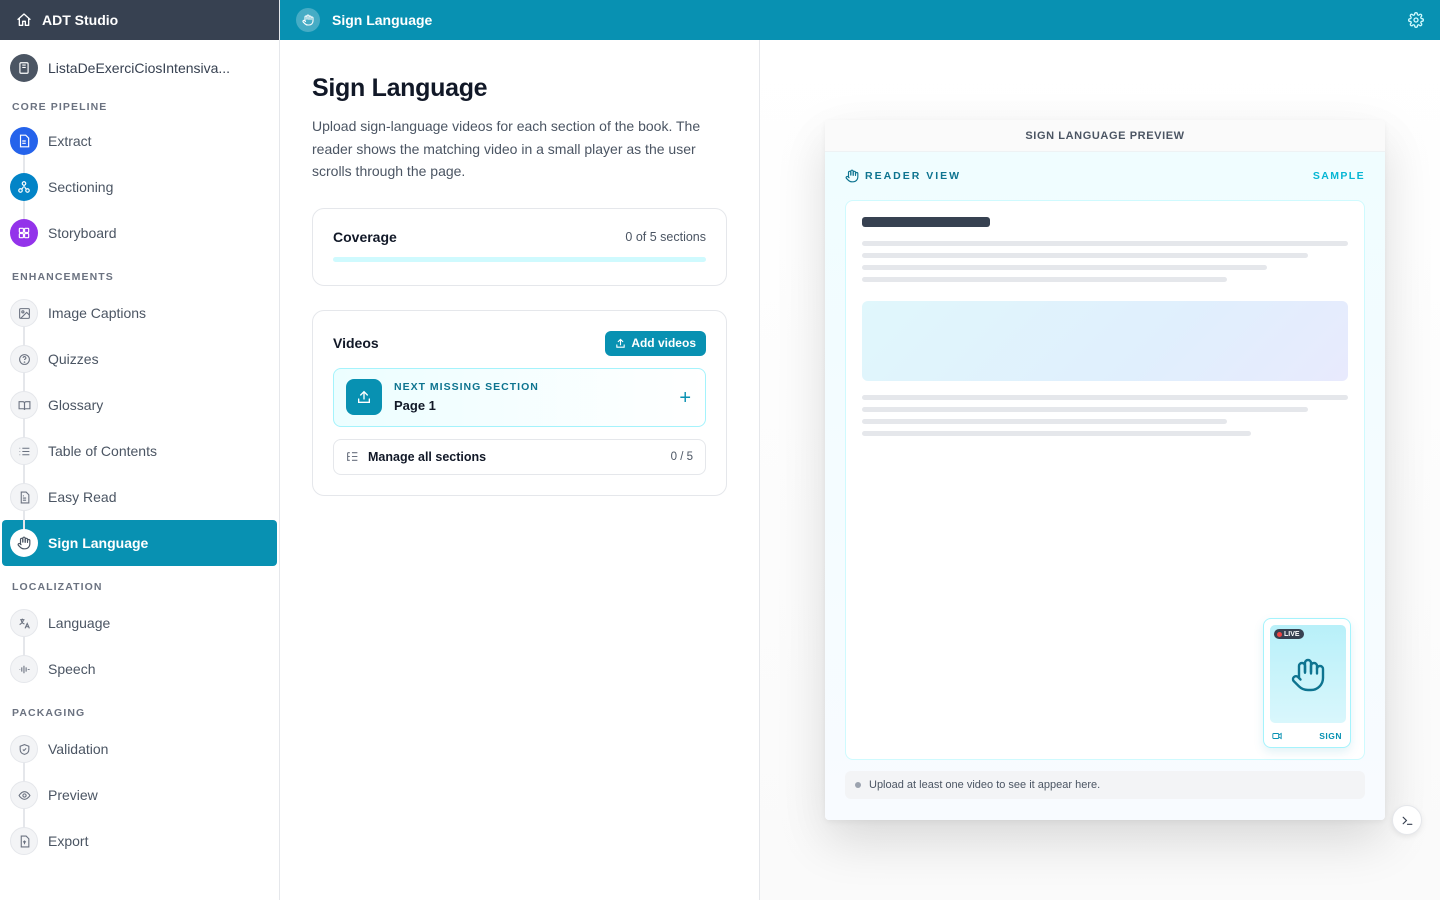 The image size is (1440, 900). I want to click on coverage-progress-bar, so click(519, 259).